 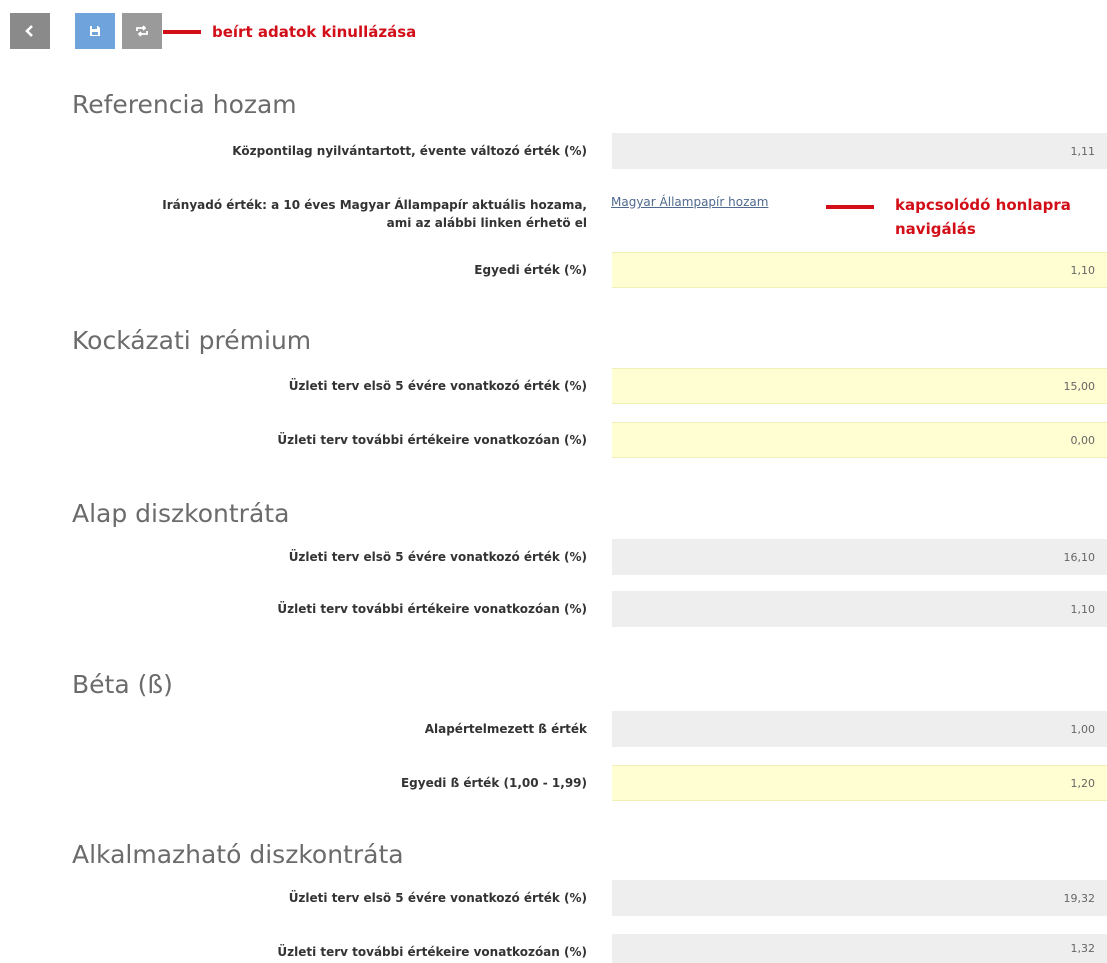 What do you see at coordinates (859, 783) in the screenshot?
I see `beta-custom-input` at bounding box center [859, 783].